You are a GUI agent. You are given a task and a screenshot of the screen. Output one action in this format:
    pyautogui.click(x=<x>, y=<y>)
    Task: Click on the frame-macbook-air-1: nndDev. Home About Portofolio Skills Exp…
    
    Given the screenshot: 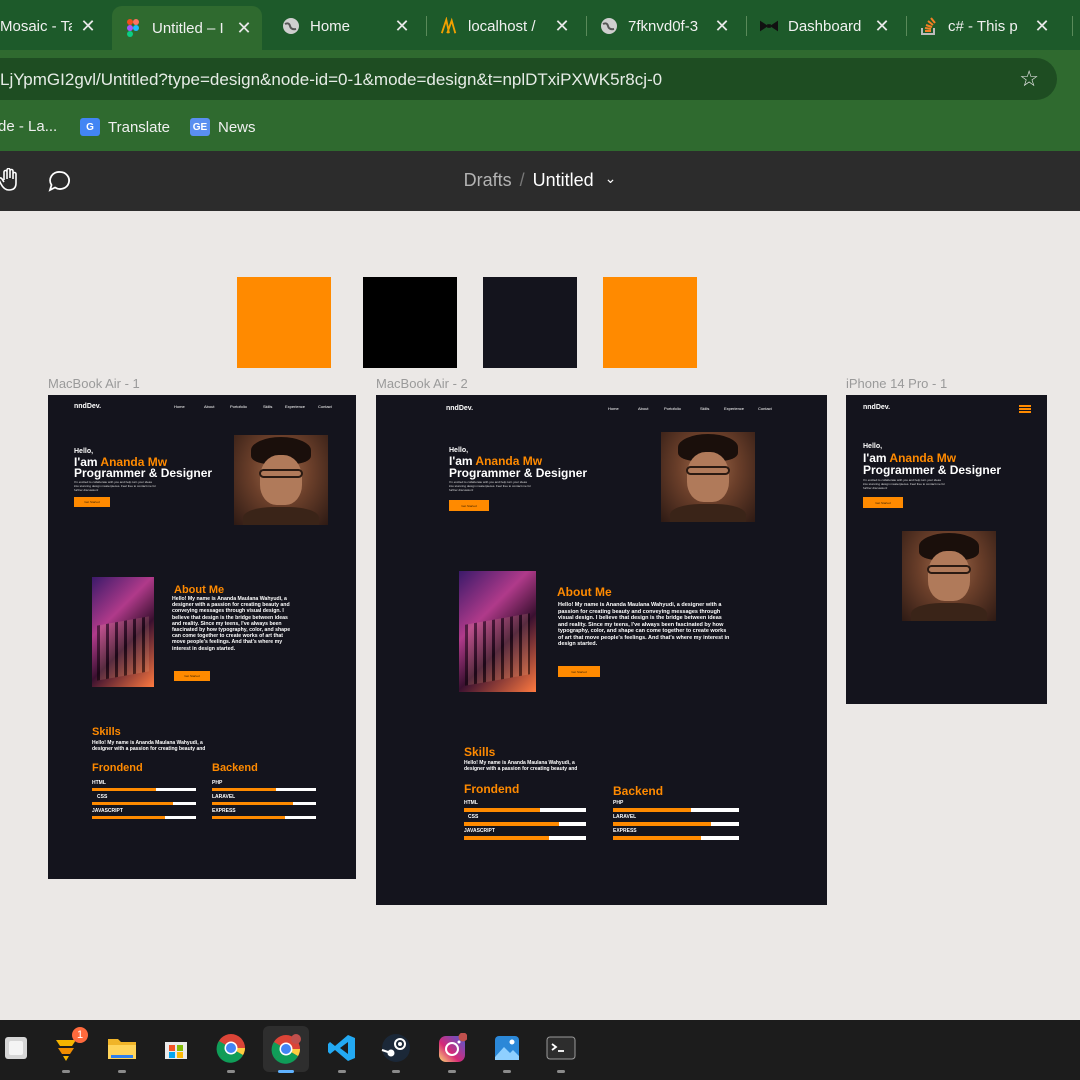 What is the action you would take?
    pyautogui.click(x=202, y=637)
    